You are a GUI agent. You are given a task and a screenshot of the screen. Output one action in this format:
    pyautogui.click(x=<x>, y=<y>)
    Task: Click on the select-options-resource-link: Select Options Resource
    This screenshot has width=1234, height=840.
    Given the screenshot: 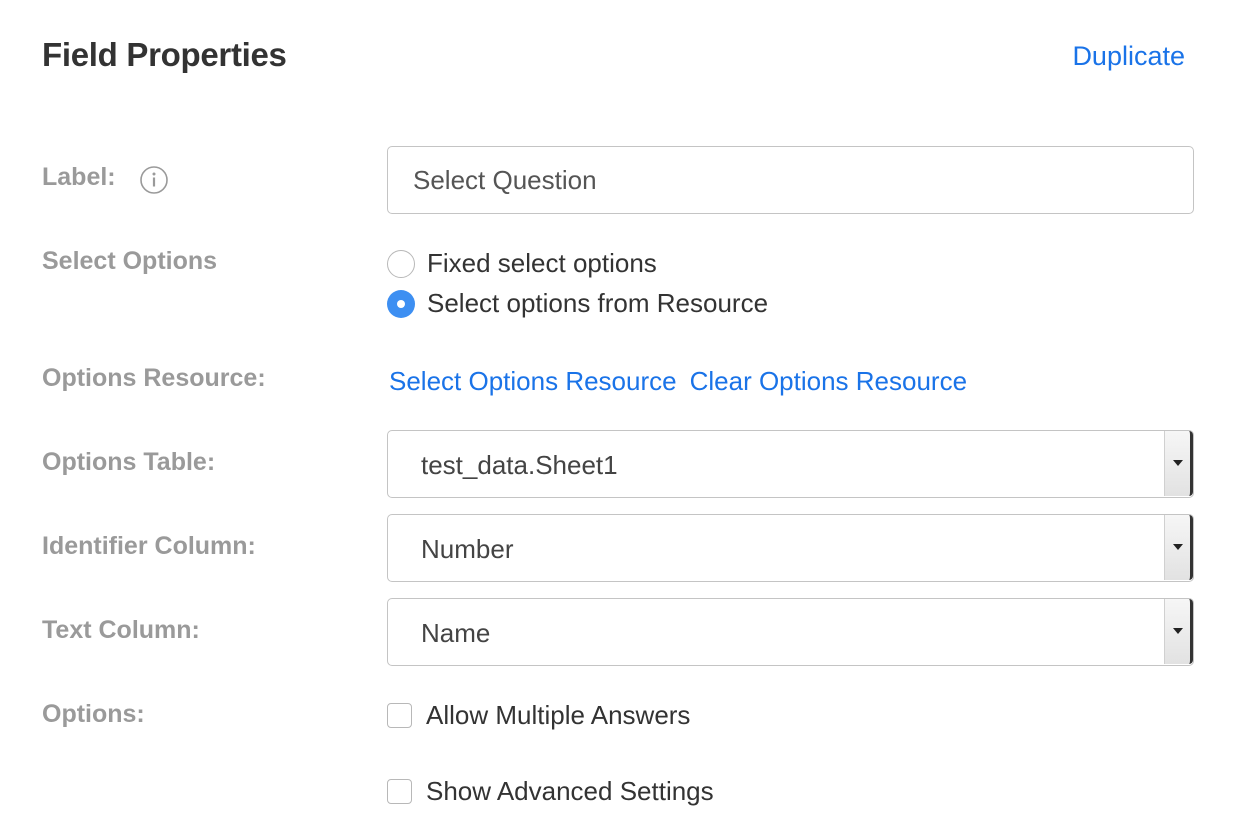 What is the action you would take?
    pyautogui.click(x=533, y=381)
    